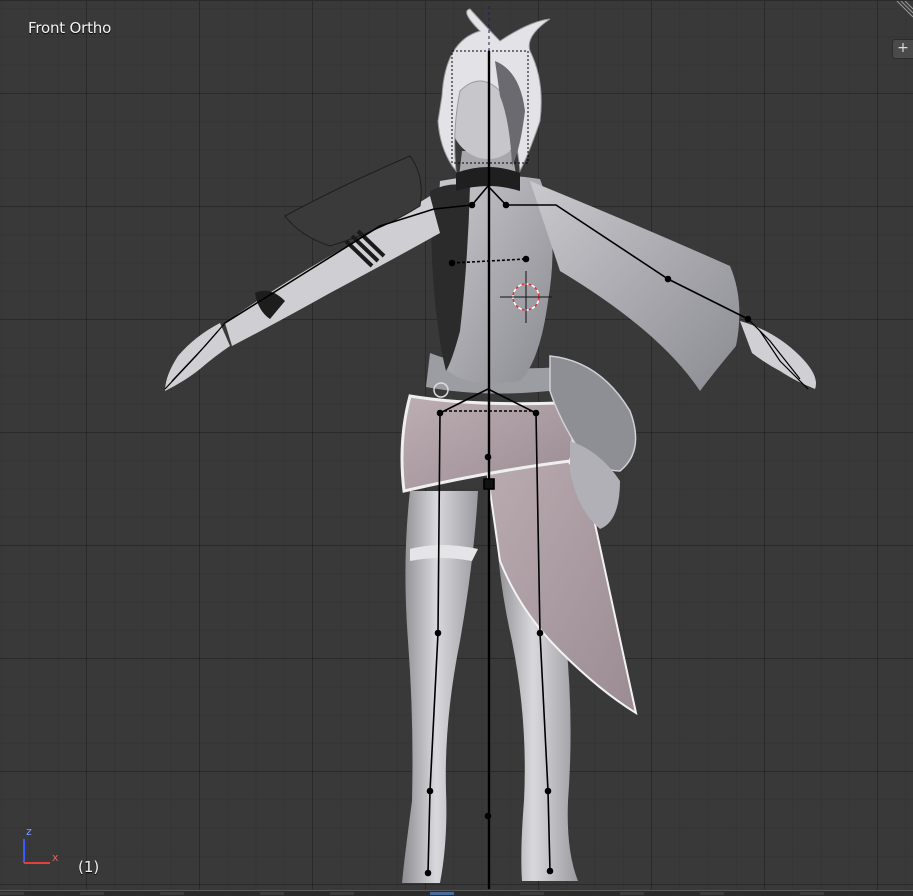 The height and width of the screenshot is (896, 913). Describe the element at coordinates (29, 831) in the screenshot. I see `z-axis-label: z` at that location.